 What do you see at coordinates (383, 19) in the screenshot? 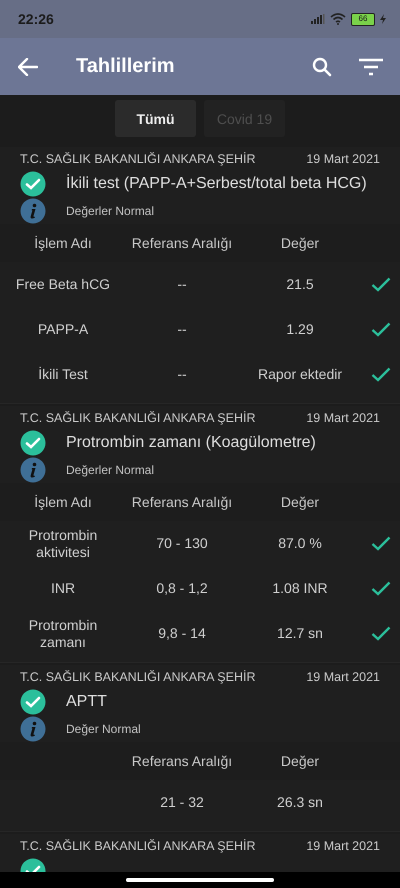
I see `charging-icon` at bounding box center [383, 19].